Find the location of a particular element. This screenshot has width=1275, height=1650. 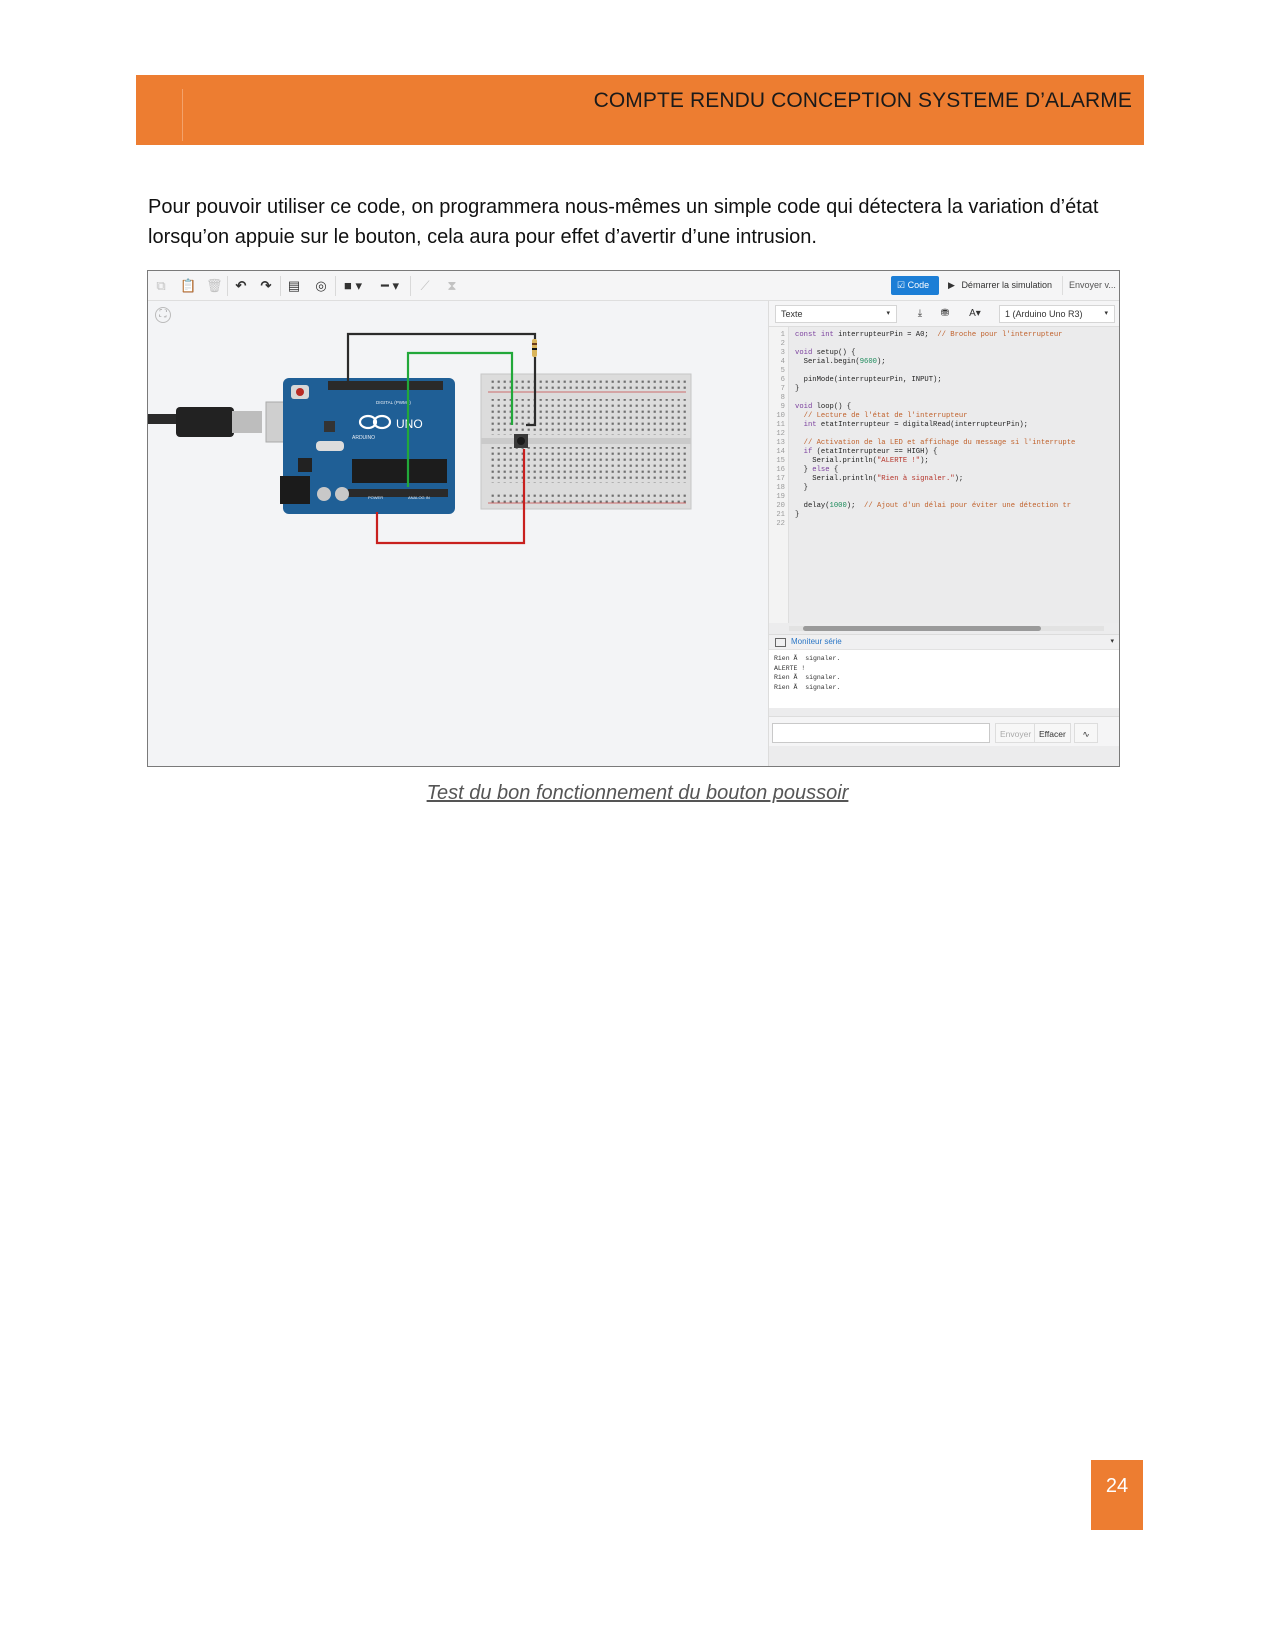

download-icon: ⤓ is located at coordinates (920, 314).